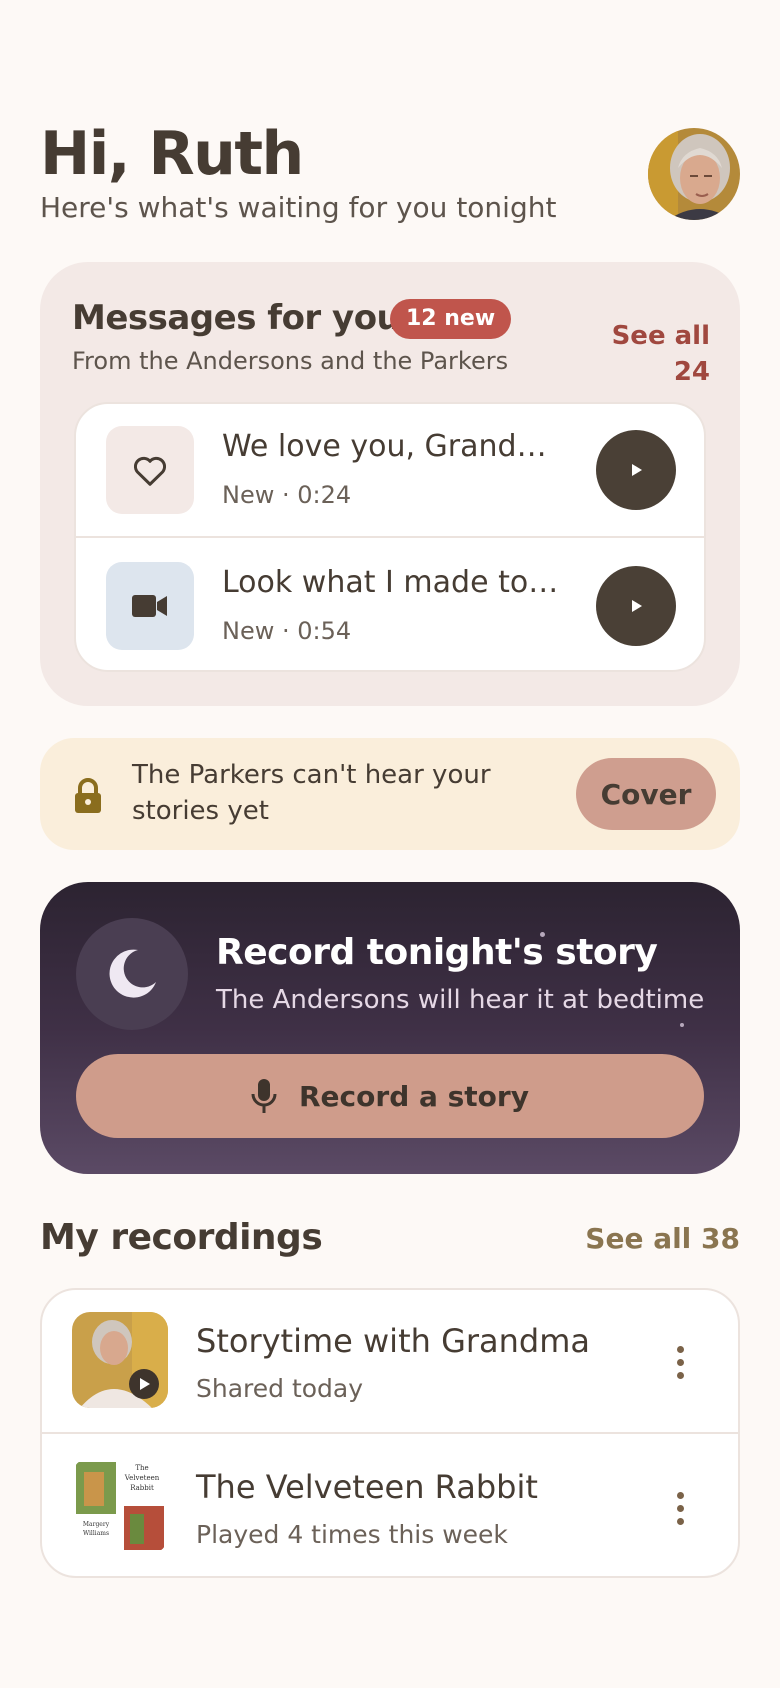 The image size is (780, 1688). What do you see at coordinates (142, 1478) in the screenshot?
I see `book-cover-title: Velveteen` at bounding box center [142, 1478].